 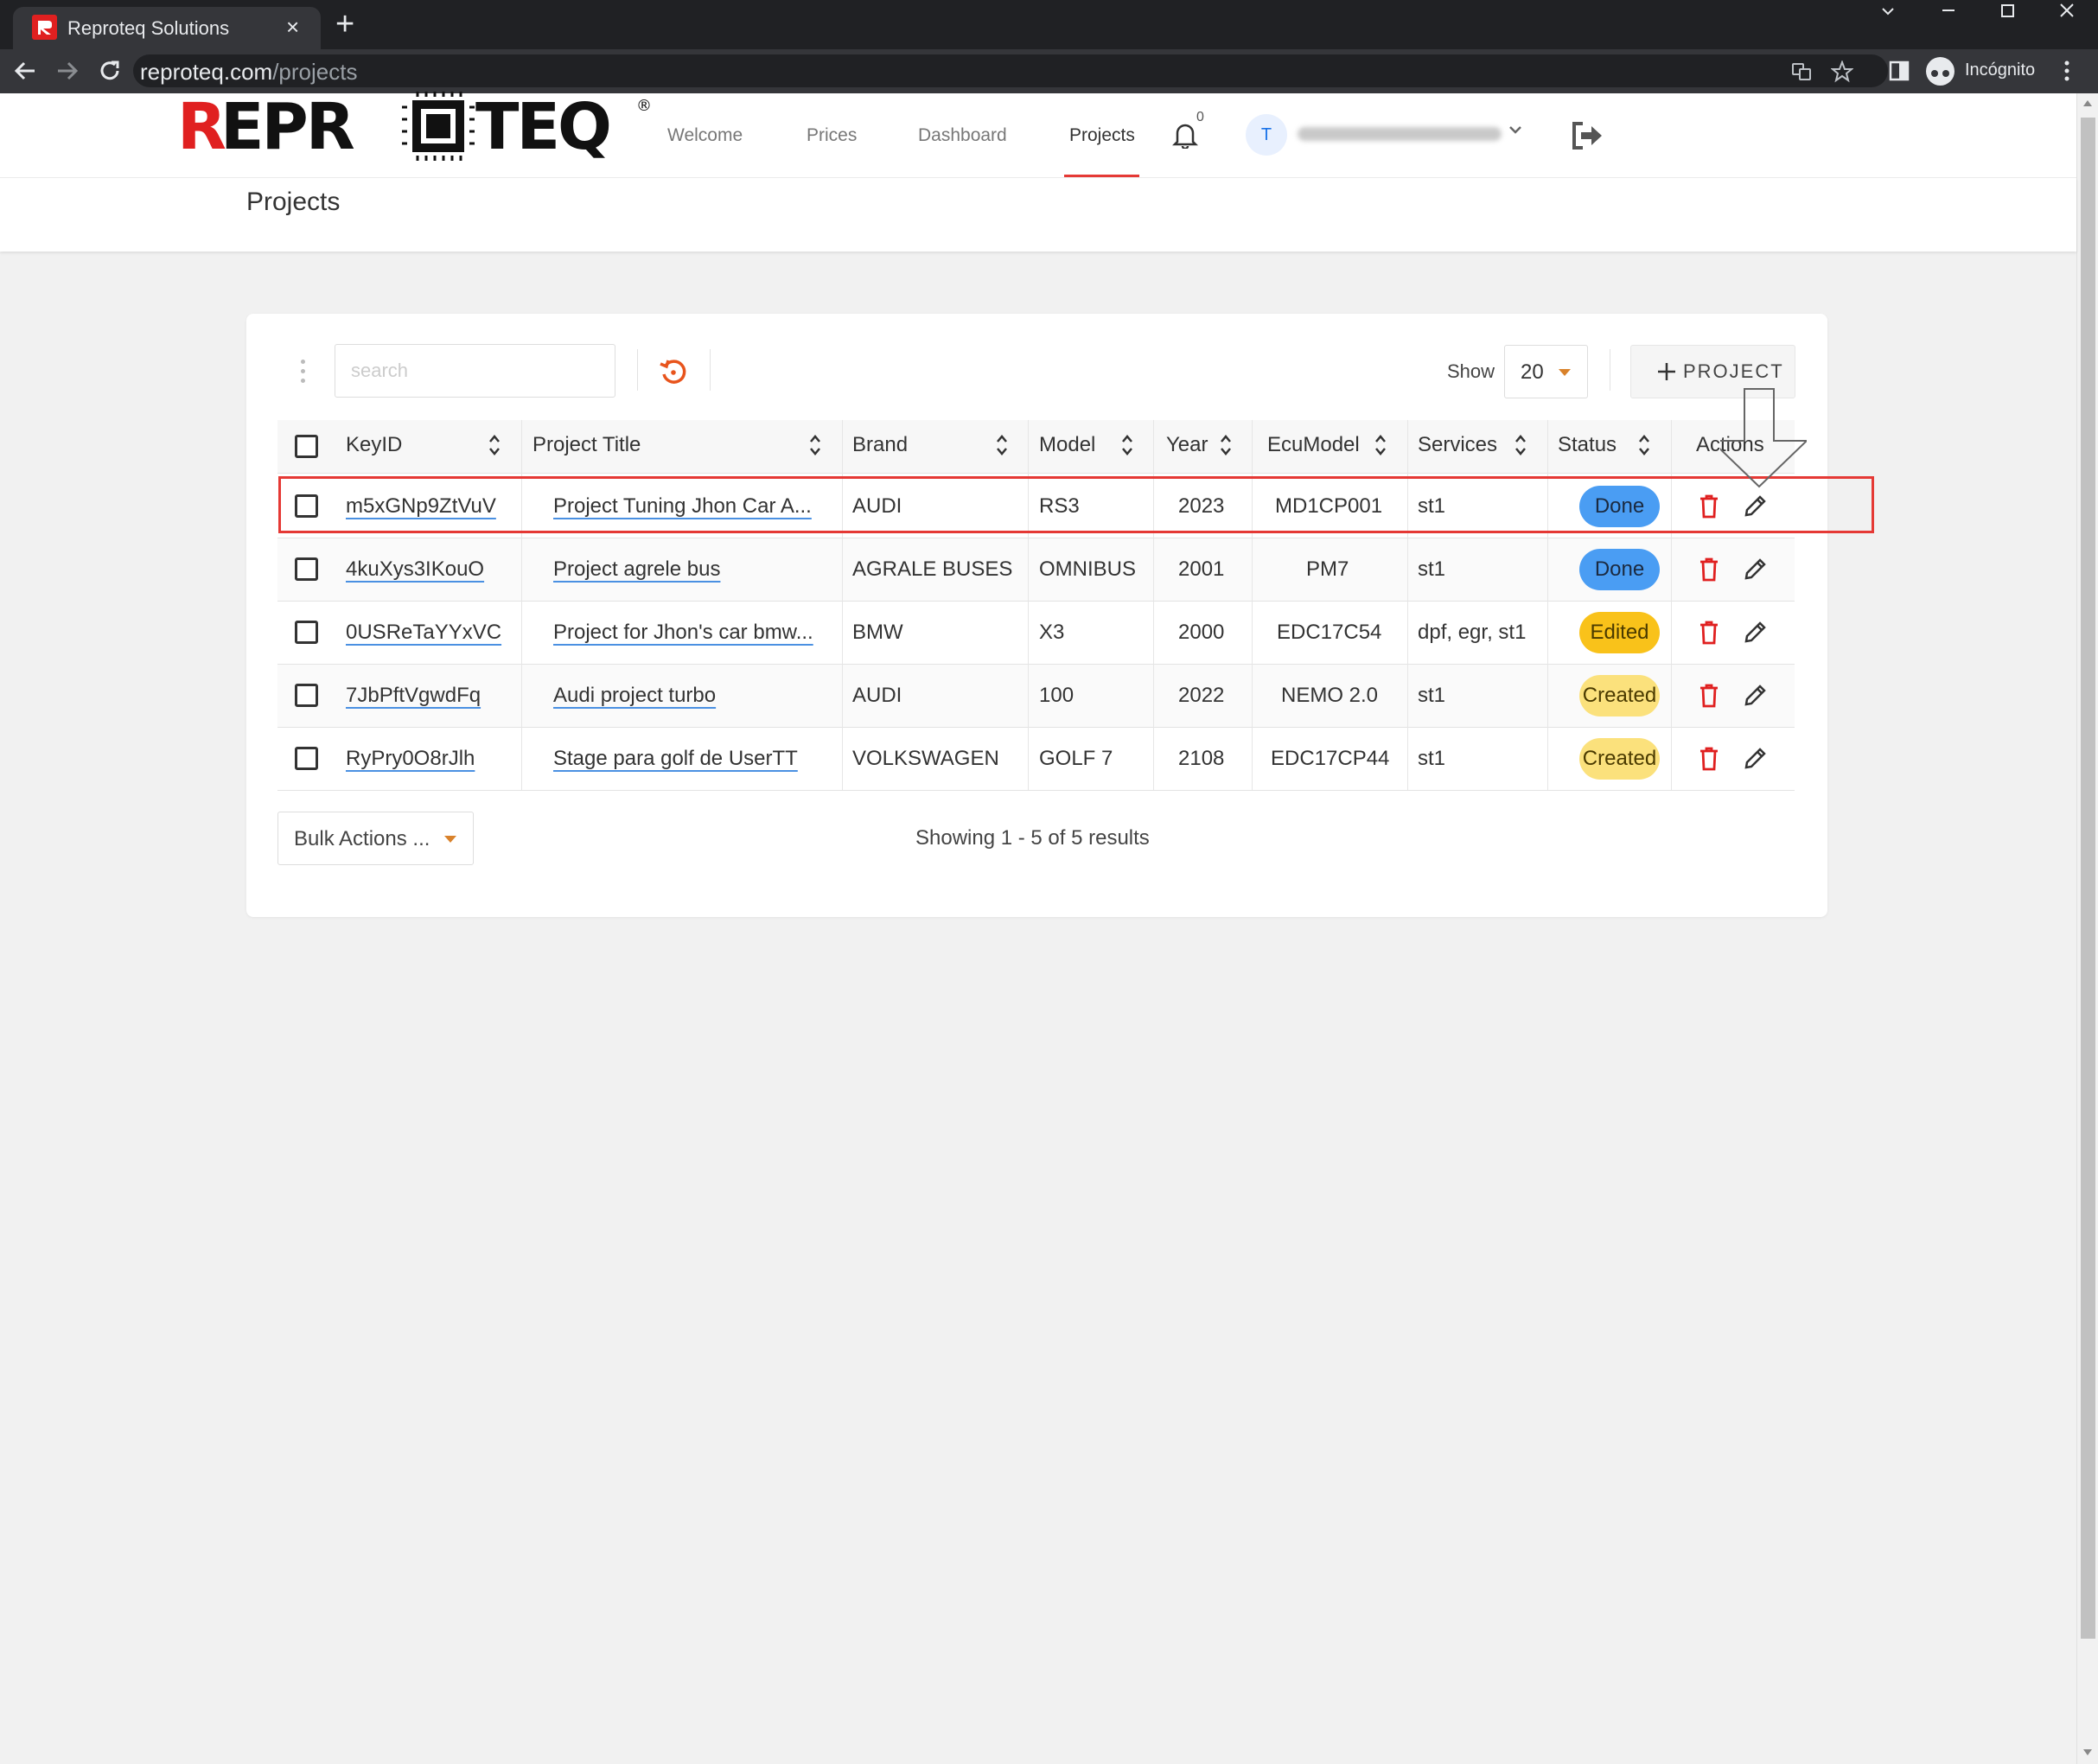 What do you see at coordinates (1888, 13) in the screenshot?
I see `tab-search-chevron-icon` at bounding box center [1888, 13].